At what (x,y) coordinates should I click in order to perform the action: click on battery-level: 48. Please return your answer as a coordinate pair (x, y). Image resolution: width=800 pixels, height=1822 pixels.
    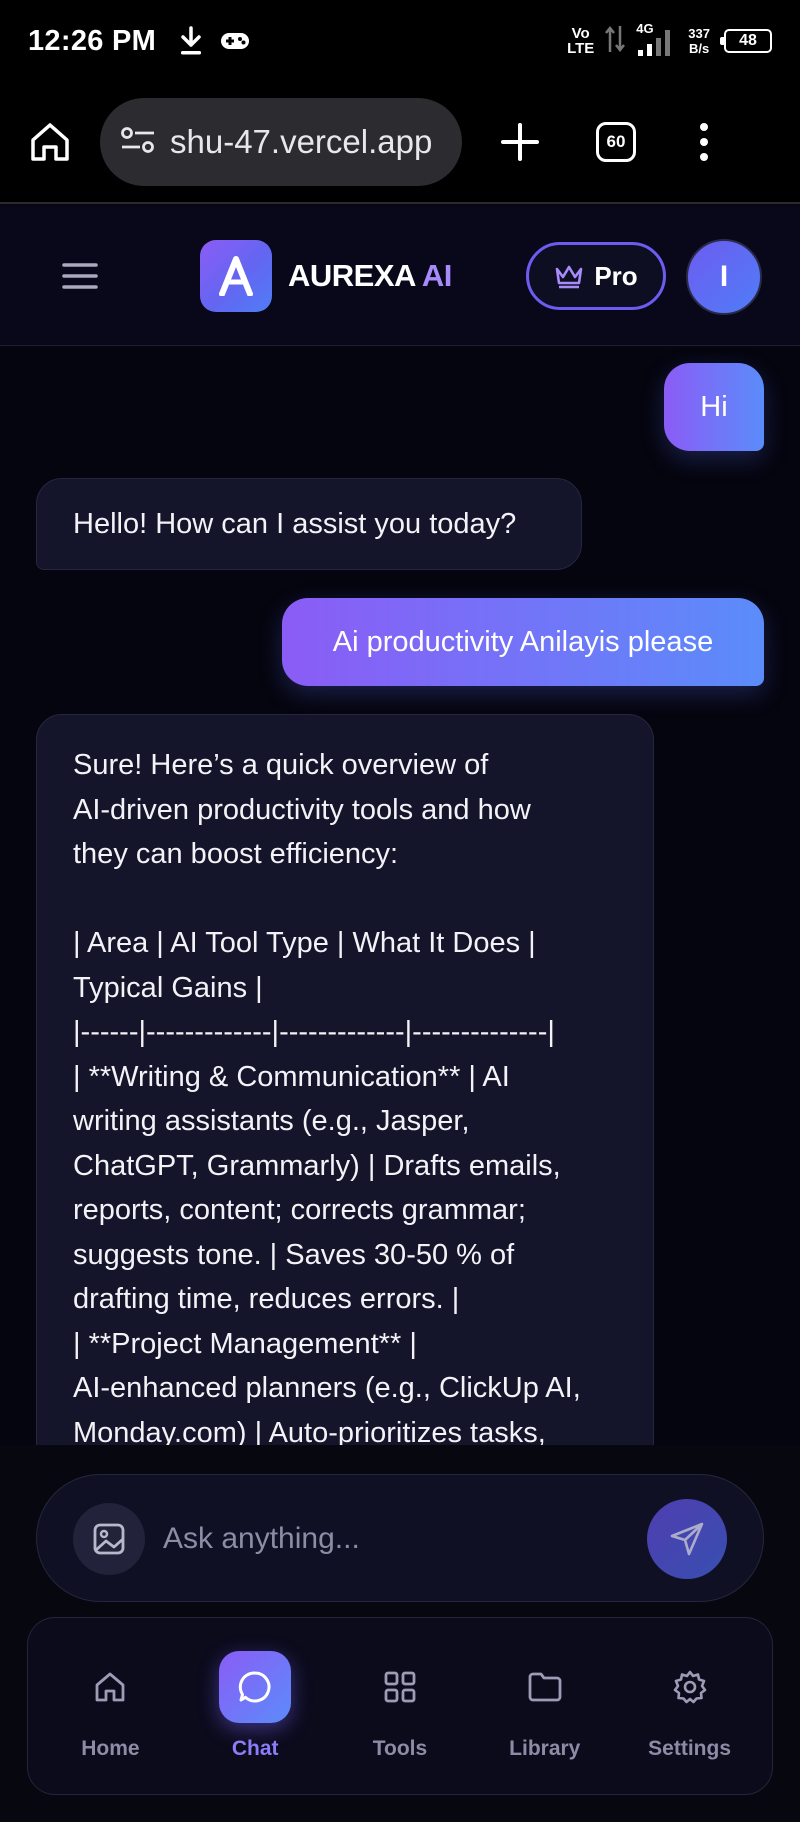
    Looking at the image, I should click on (748, 40).